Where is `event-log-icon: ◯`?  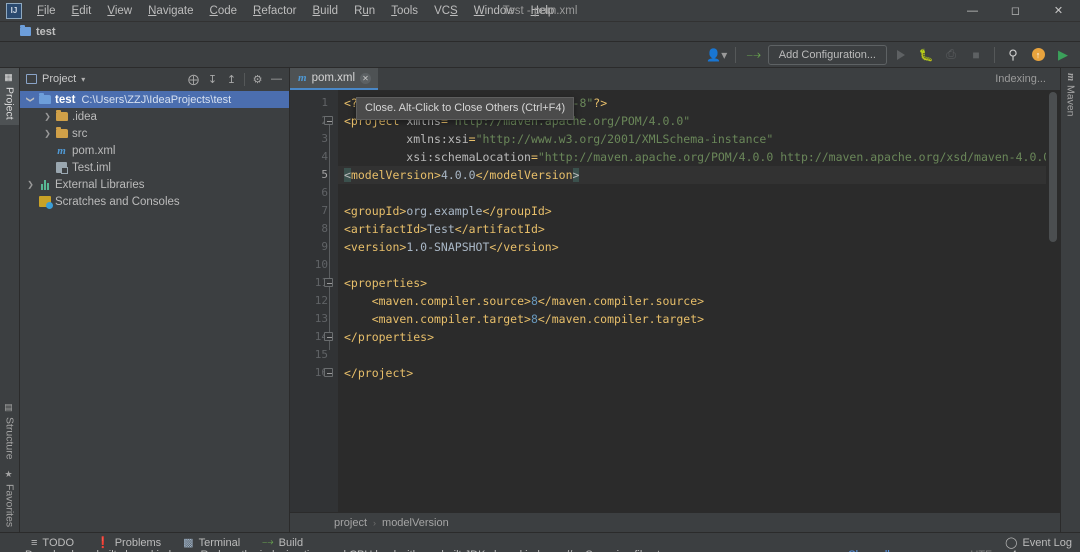
event-log-icon: ◯ is located at coordinates (1011, 543).